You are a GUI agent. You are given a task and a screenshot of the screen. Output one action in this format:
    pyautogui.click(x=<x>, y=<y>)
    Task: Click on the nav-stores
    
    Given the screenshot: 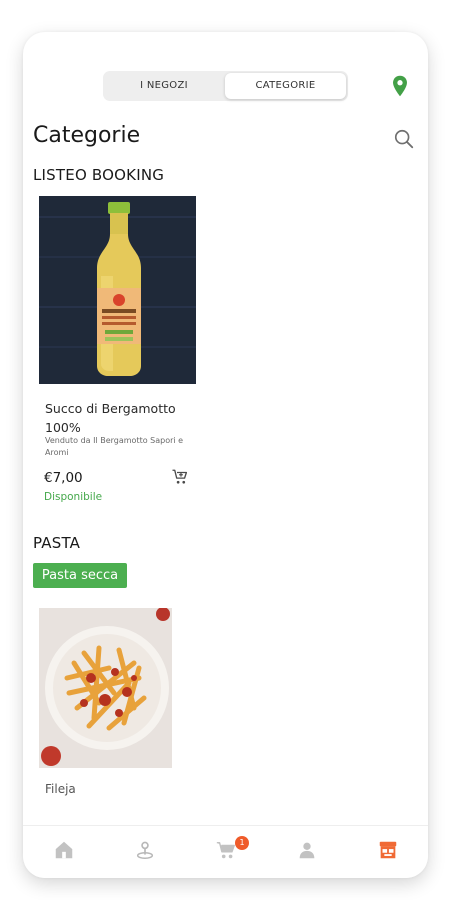 What is the action you would take?
    pyautogui.click(x=387, y=852)
    